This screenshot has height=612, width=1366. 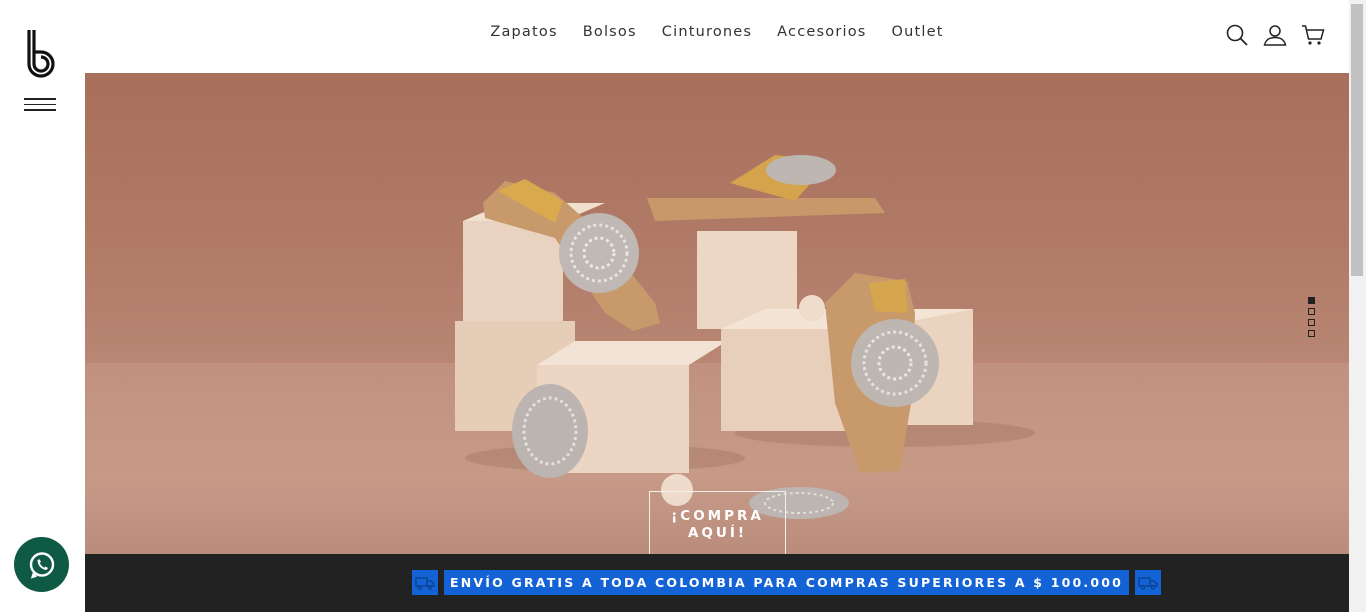 What do you see at coordinates (523, 32) in the screenshot?
I see `nav-item-zapatos: Zapatos` at bounding box center [523, 32].